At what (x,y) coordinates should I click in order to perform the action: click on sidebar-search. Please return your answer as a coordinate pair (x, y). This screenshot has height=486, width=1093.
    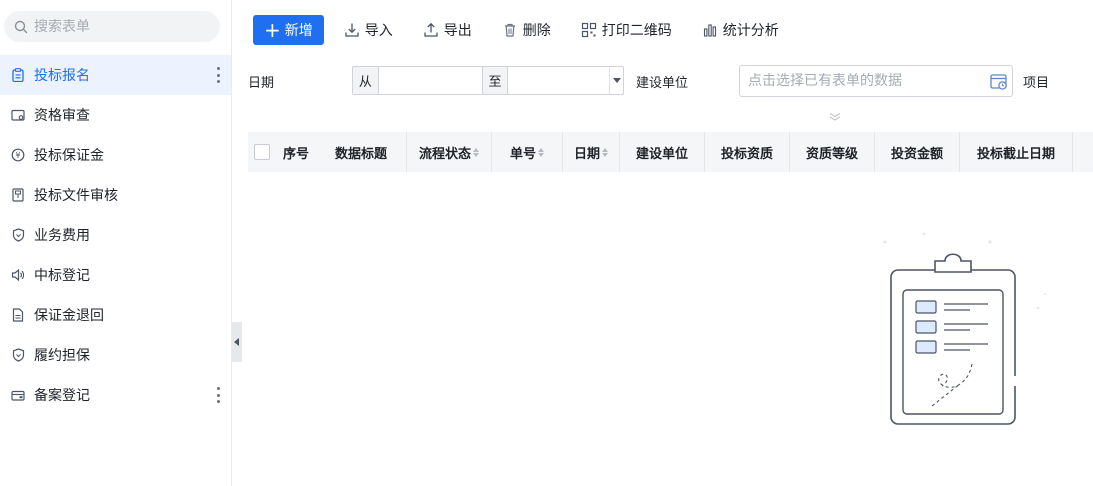
    Looking at the image, I should click on (112, 26).